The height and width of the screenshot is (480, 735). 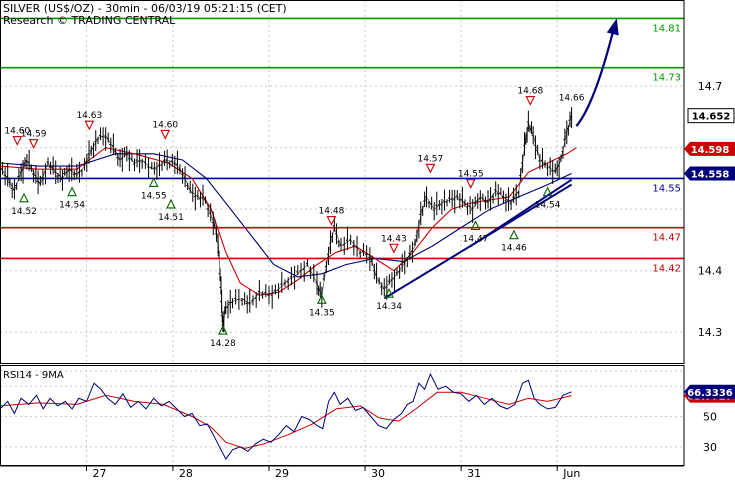 What do you see at coordinates (476, 239) in the screenshot?
I see `swing-low-label: 14.47` at bounding box center [476, 239].